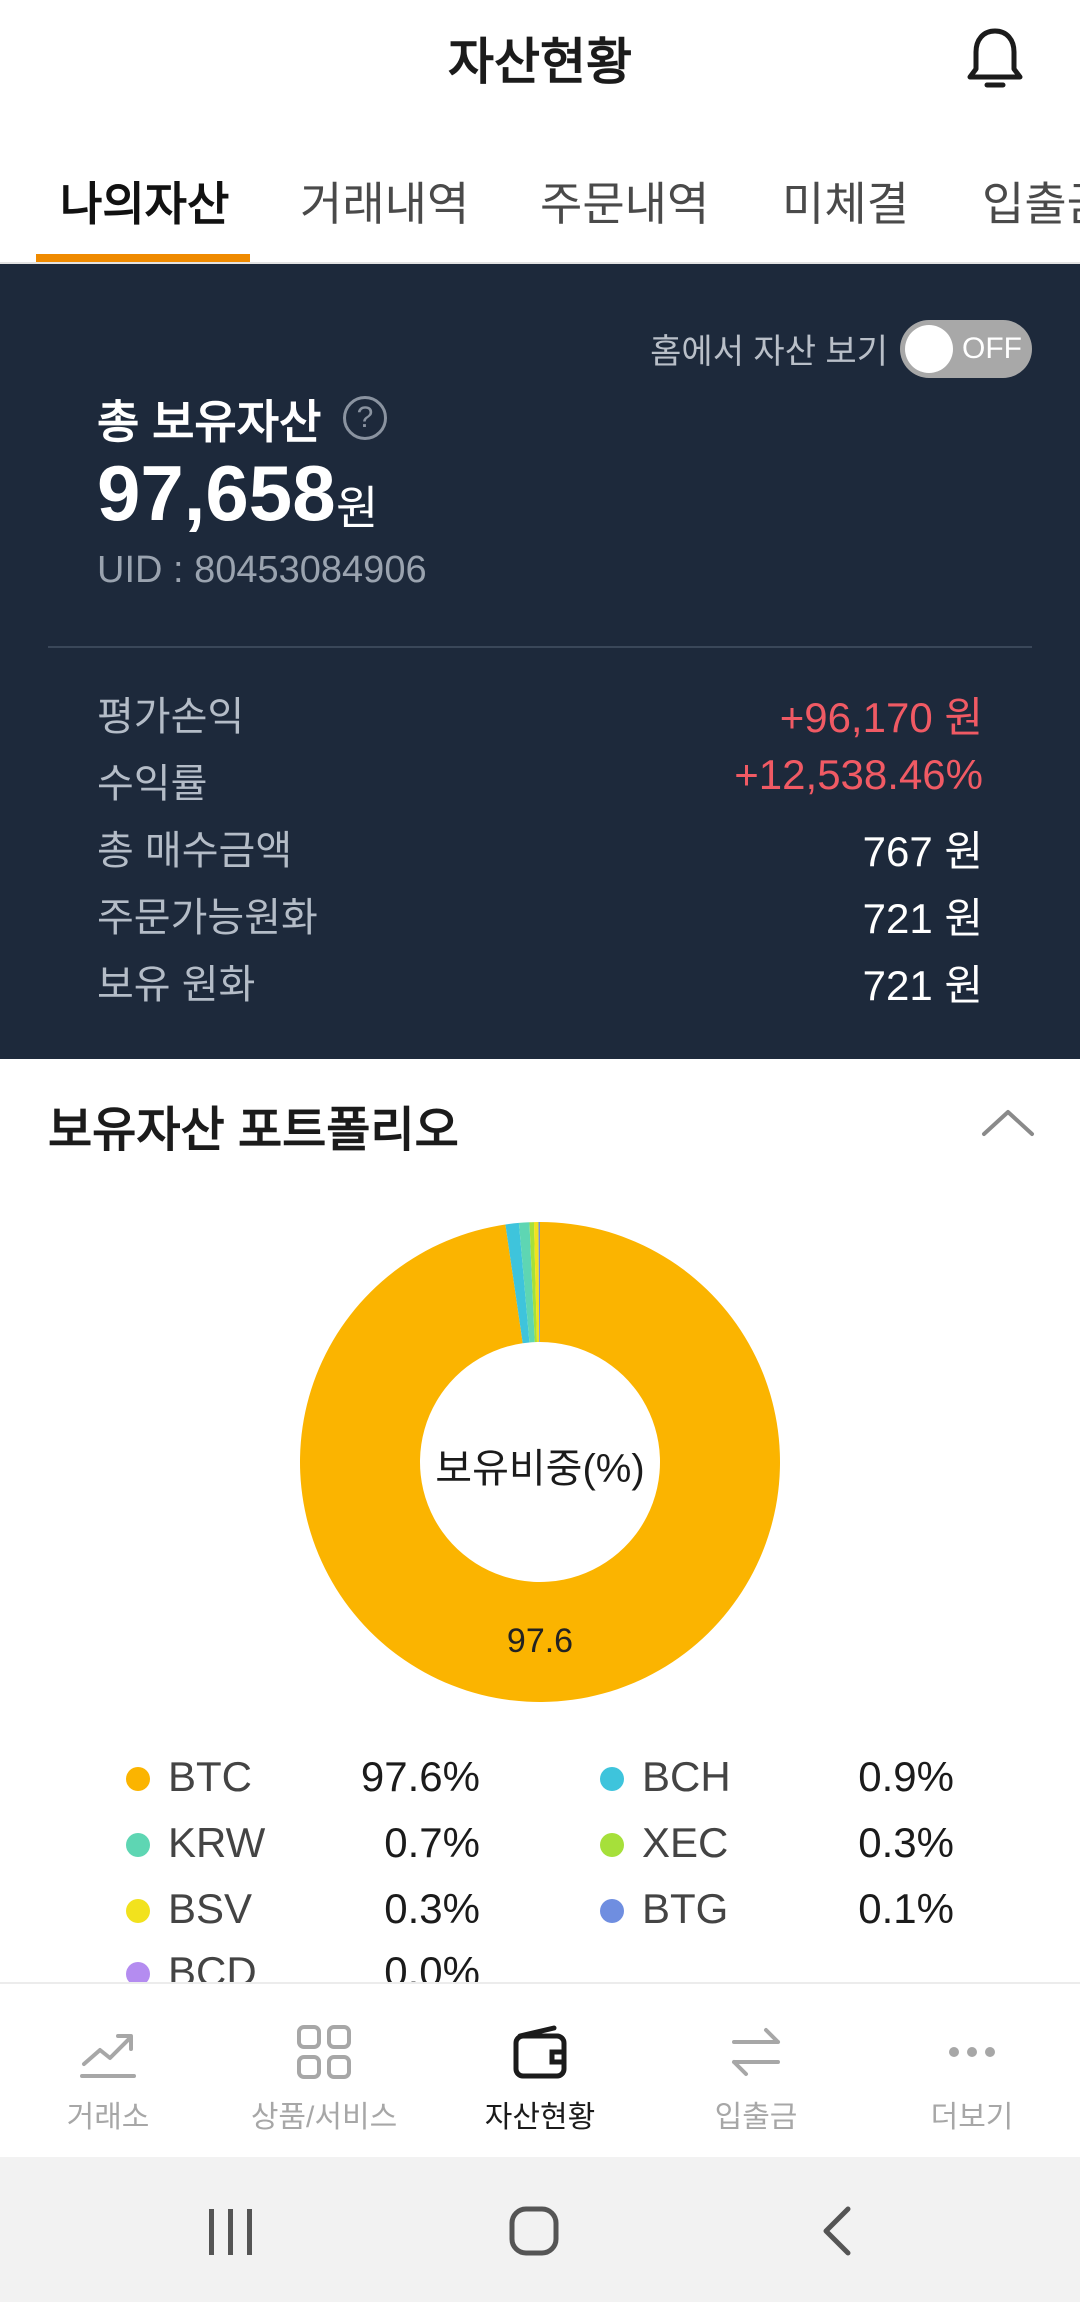 The width and height of the screenshot is (1080, 2302). Describe the element at coordinates (432, 1908) in the screenshot. I see `legend-pct-bsv: 0.3%` at that location.